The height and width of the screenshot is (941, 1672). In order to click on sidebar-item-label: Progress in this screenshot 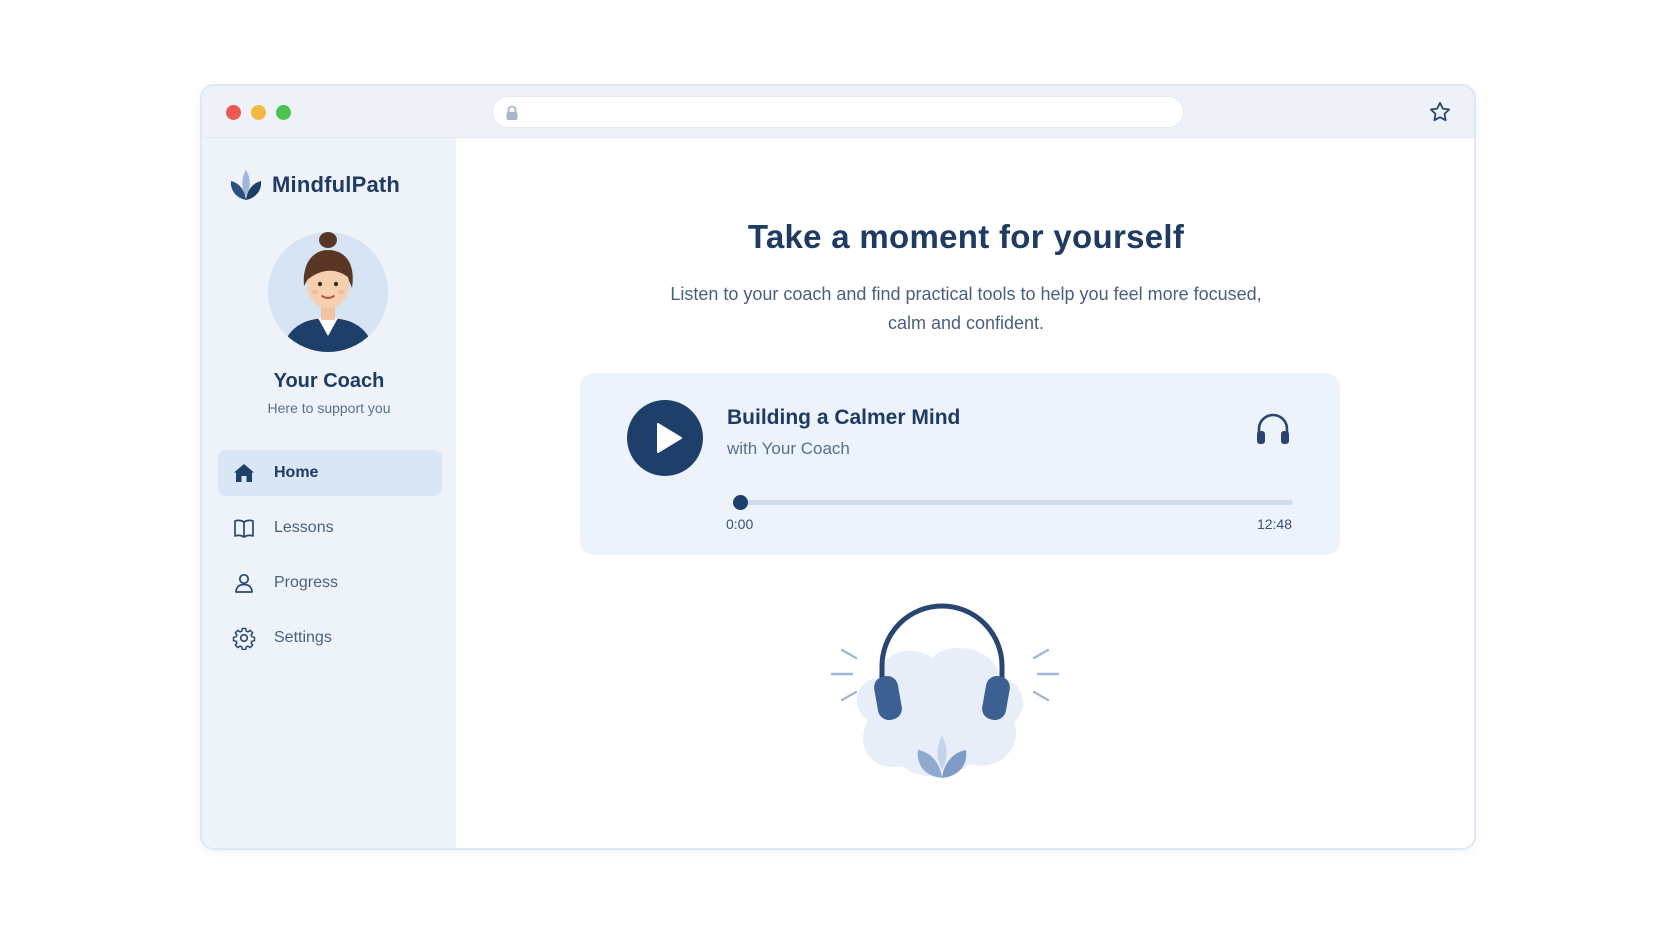, I will do `click(306, 582)`.